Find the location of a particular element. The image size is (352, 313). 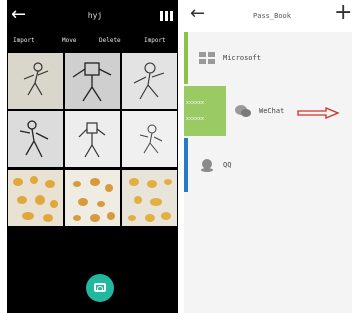

passbook-top-bar: ← Pass_Book + is located at coordinates (268, 16).